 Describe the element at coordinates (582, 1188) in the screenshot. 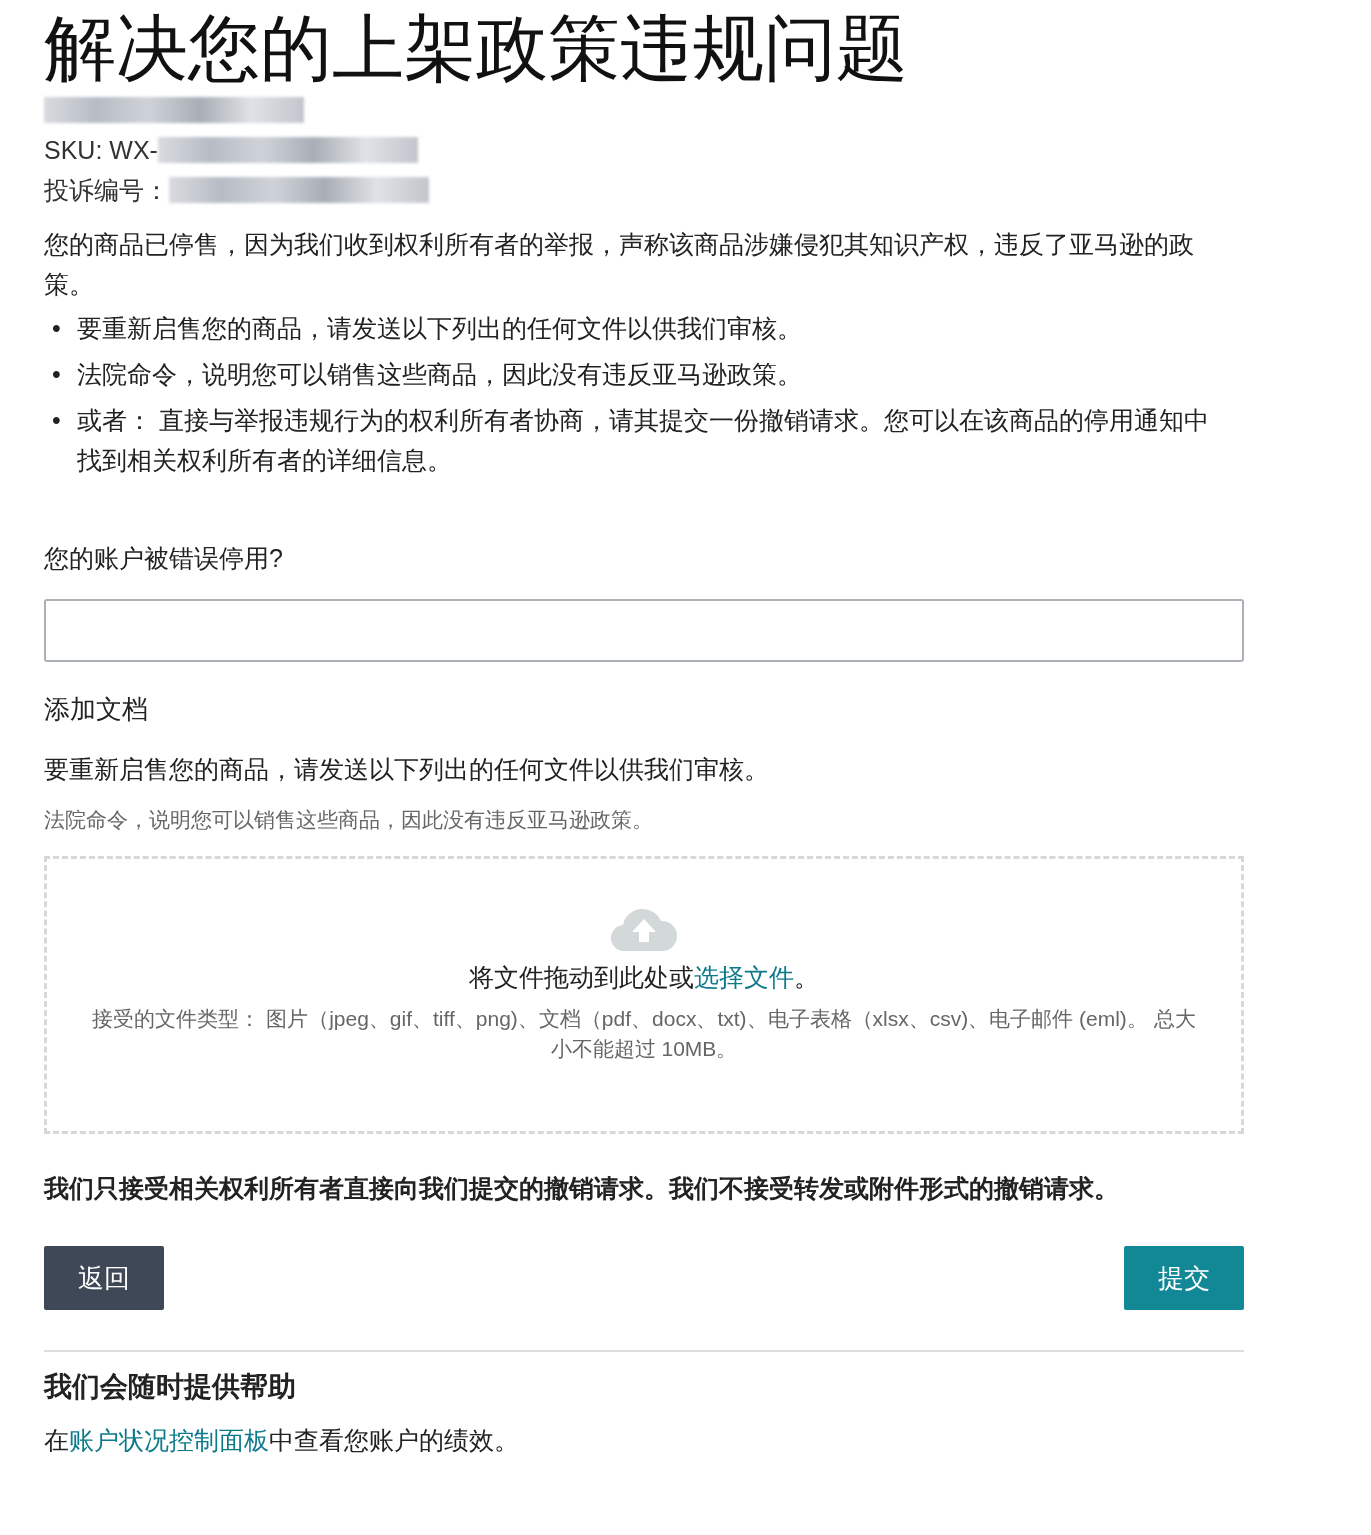

I see `notice-text: 我们只接受相关权利所有者直接向我们提交的撤销请求。我们不接受转发或附件形式的撤销请求。` at that location.